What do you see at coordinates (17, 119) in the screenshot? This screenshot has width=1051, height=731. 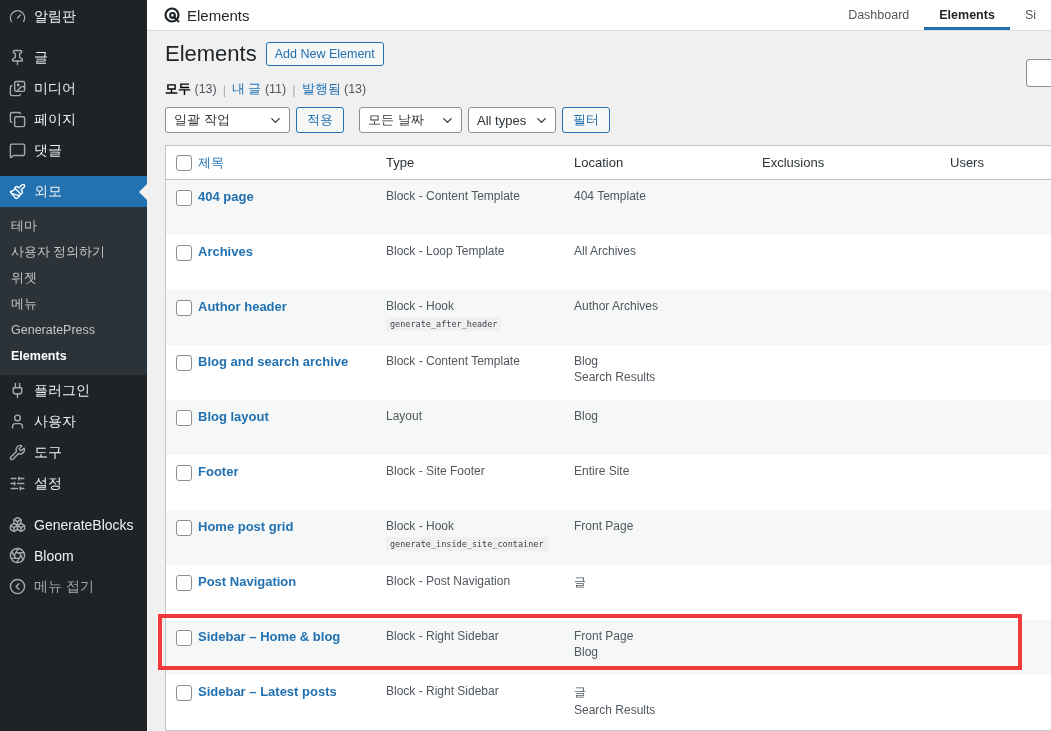 I see `pages-icon` at bounding box center [17, 119].